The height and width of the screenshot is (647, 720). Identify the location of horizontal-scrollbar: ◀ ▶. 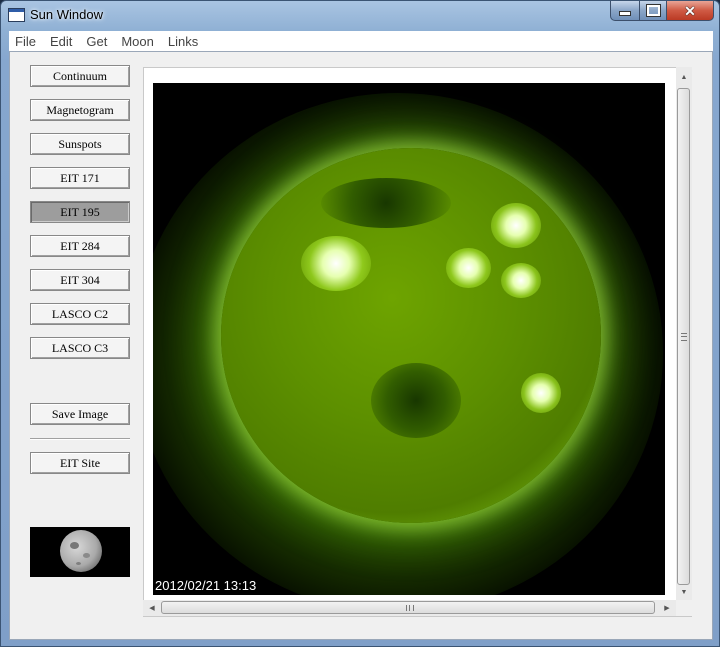
(409, 608).